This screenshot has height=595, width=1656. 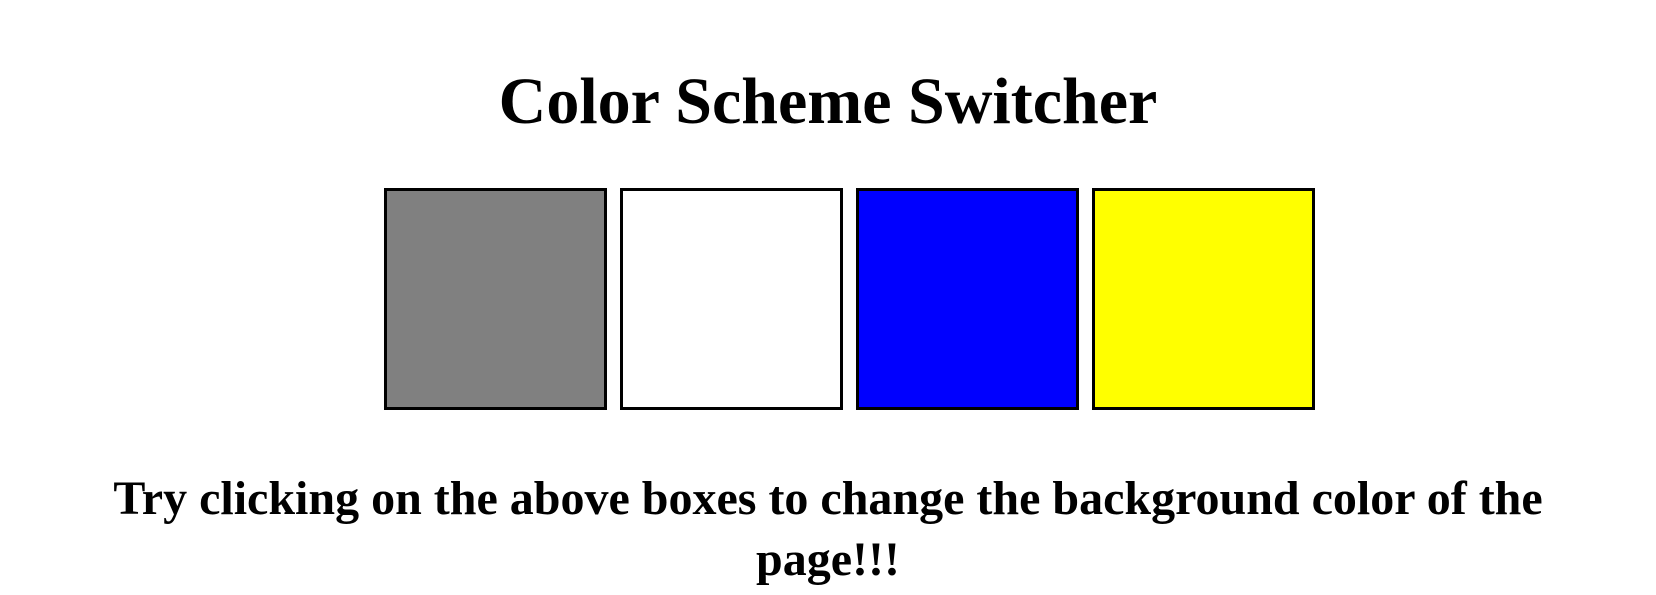 I want to click on swatch-yellow, so click(x=1203, y=299).